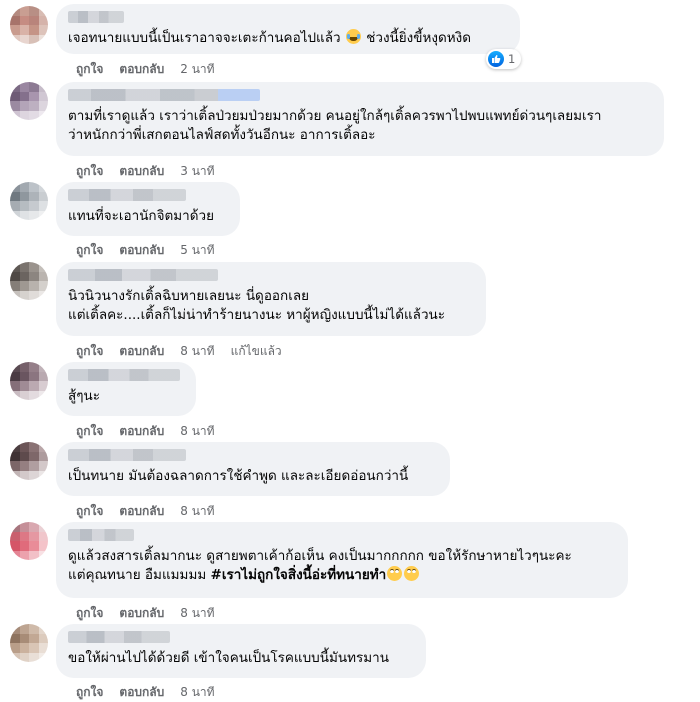 This screenshot has width=700, height=702. I want to click on comment-text: สู้ๆนะ, so click(84, 396).